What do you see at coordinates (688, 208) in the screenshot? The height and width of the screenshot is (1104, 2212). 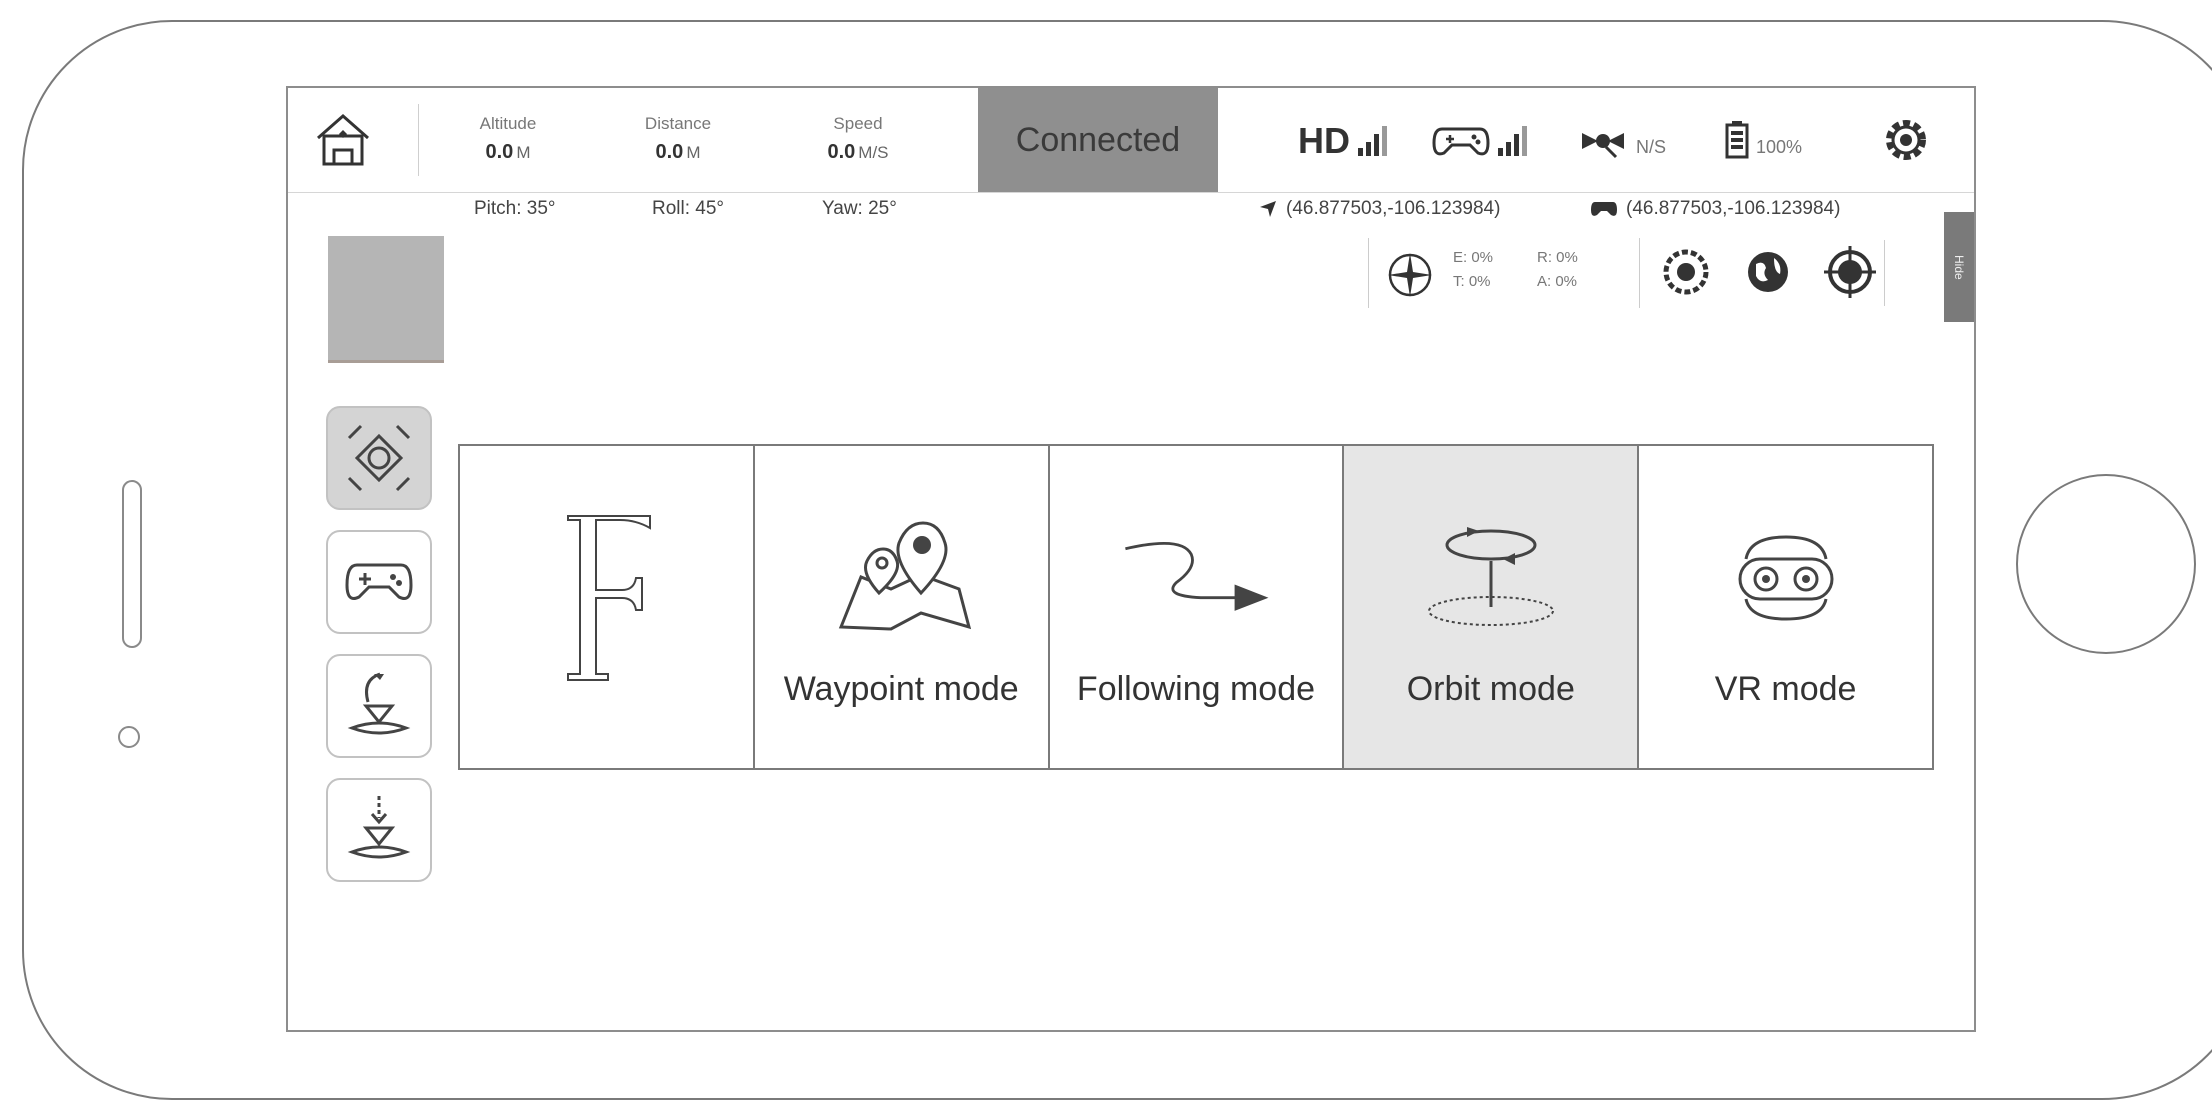 I see `roll-readout: Roll: 45°` at bounding box center [688, 208].